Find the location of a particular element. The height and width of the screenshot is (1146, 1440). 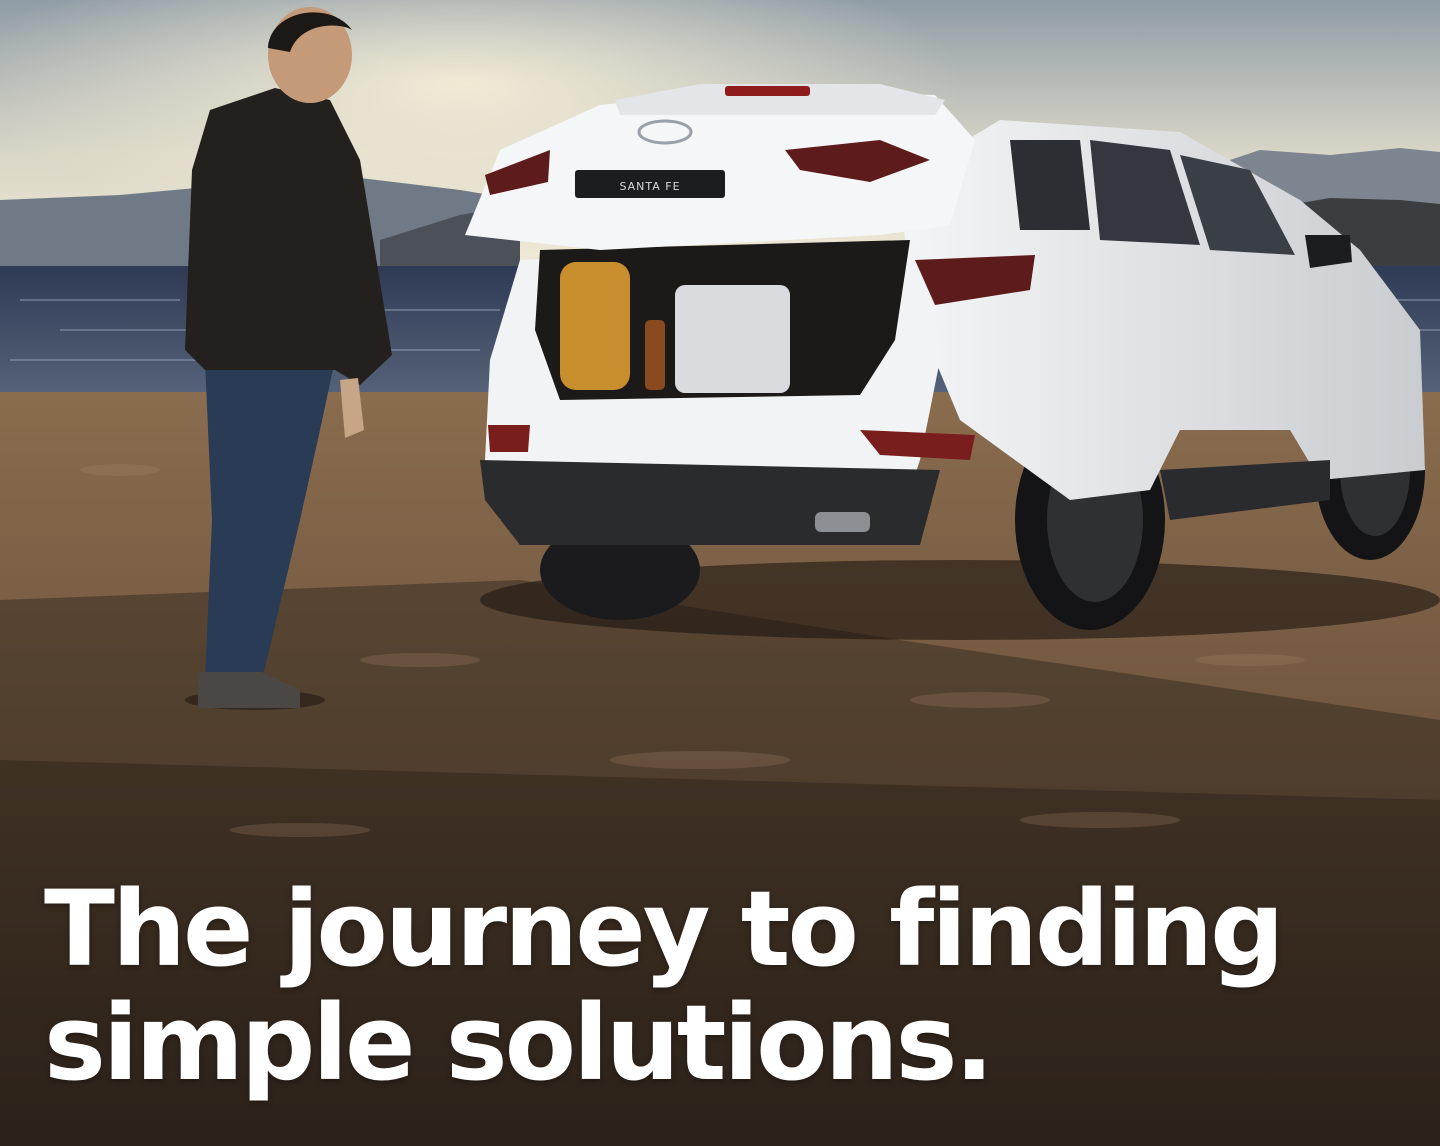

brake-light is located at coordinates (767, 91).